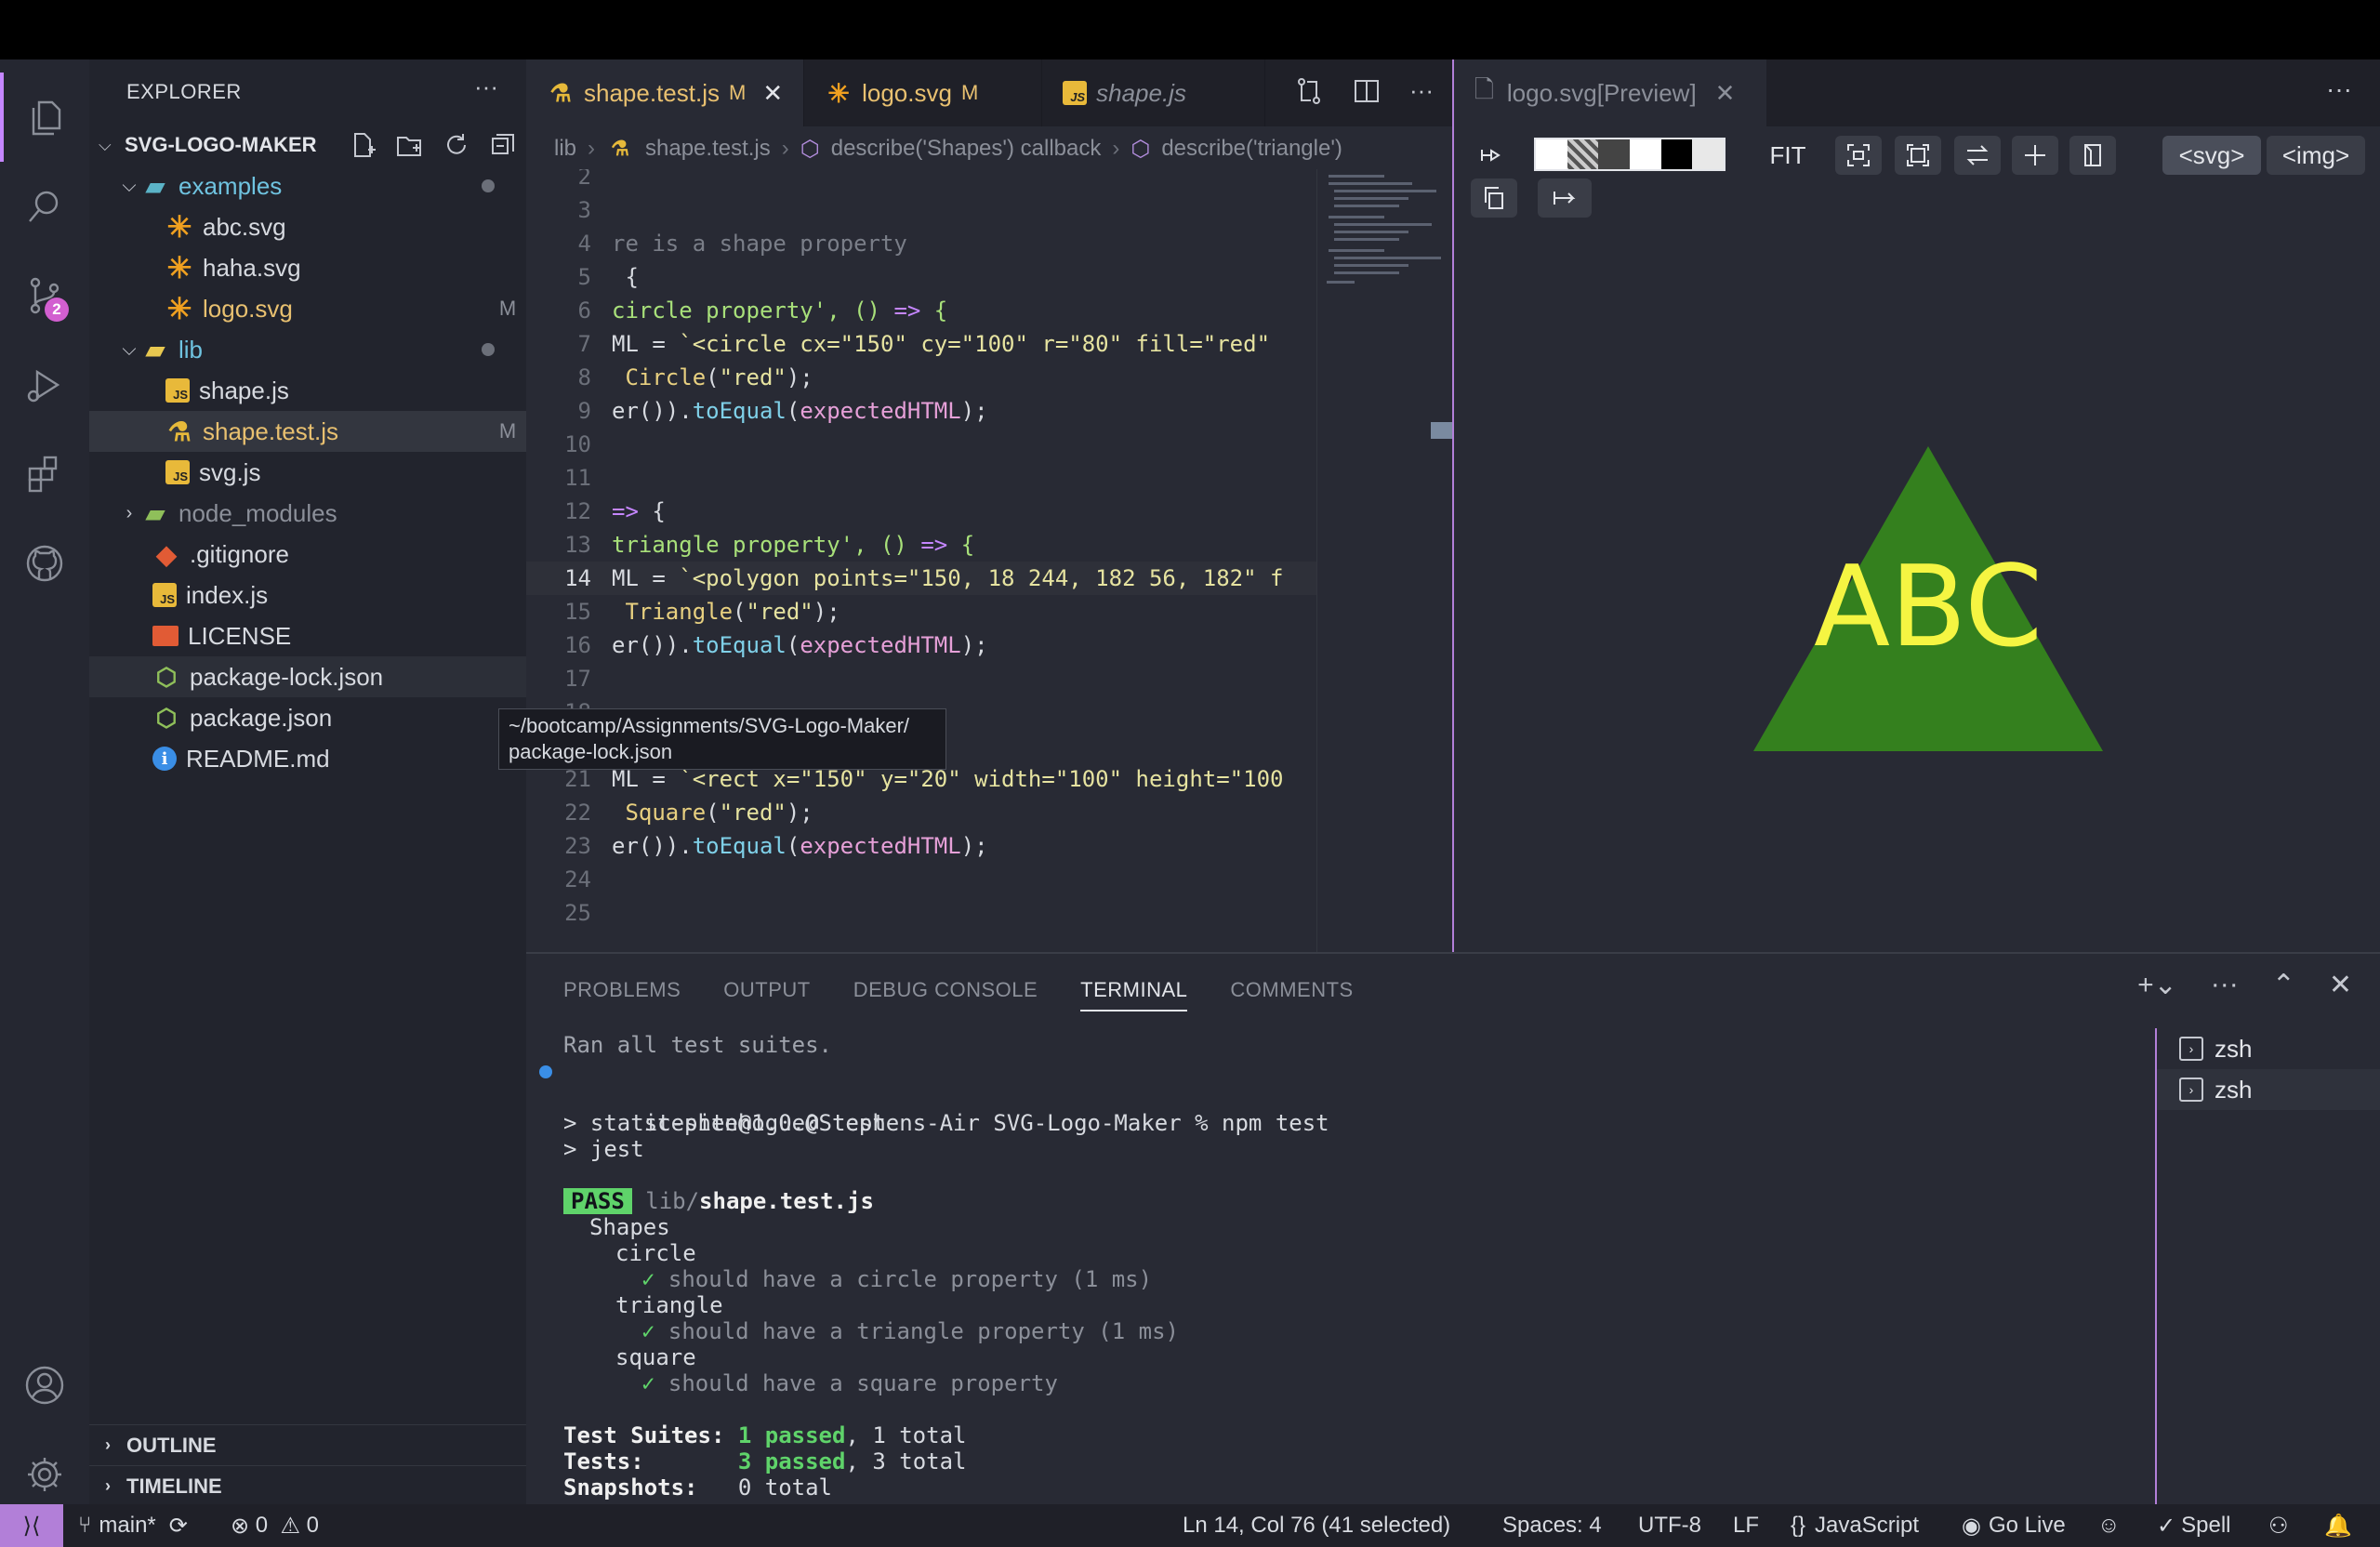 The image size is (2380, 1547). Describe the element at coordinates (921, 511) in the screenshot. I see `code-line: 12 => {` at that location.